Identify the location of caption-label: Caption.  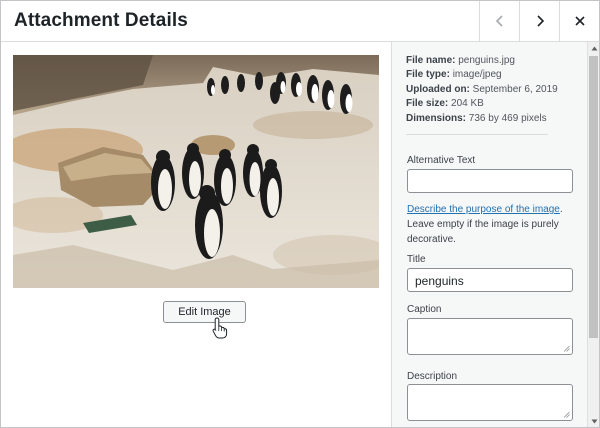
(424, 309).